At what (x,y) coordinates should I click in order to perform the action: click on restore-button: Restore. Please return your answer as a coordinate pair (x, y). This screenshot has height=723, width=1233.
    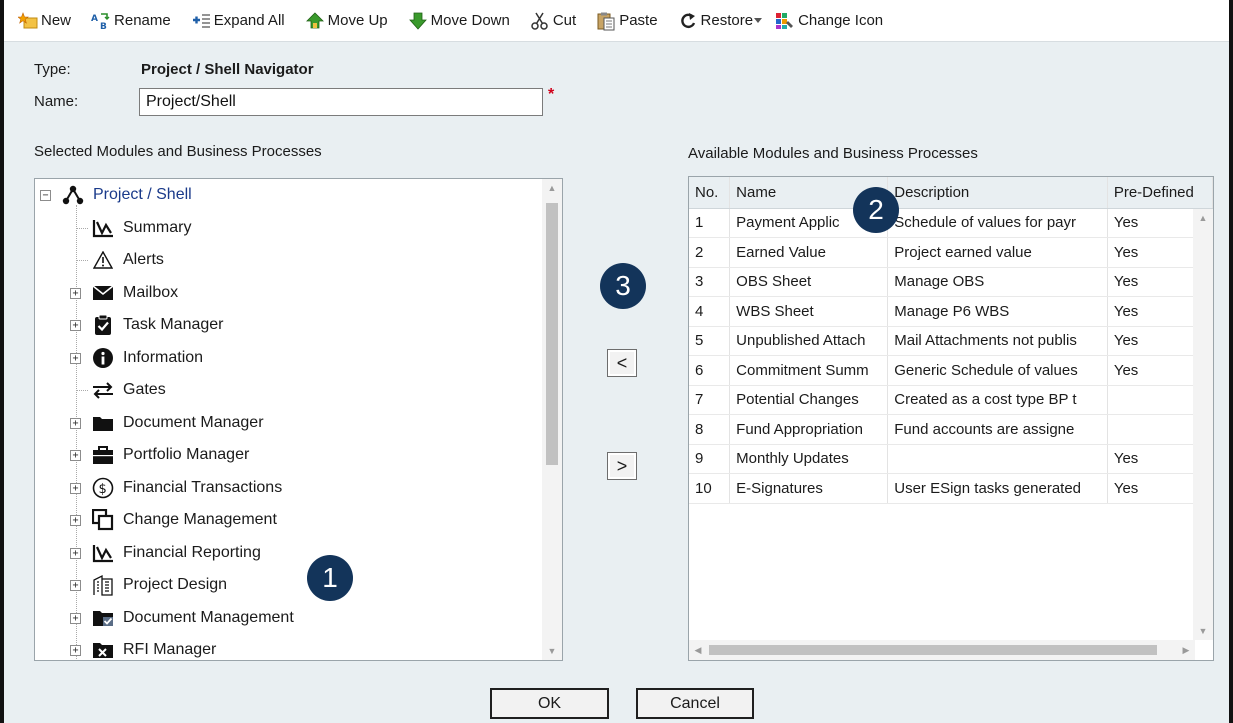
    Looking at the image, I should click on (716, 21).